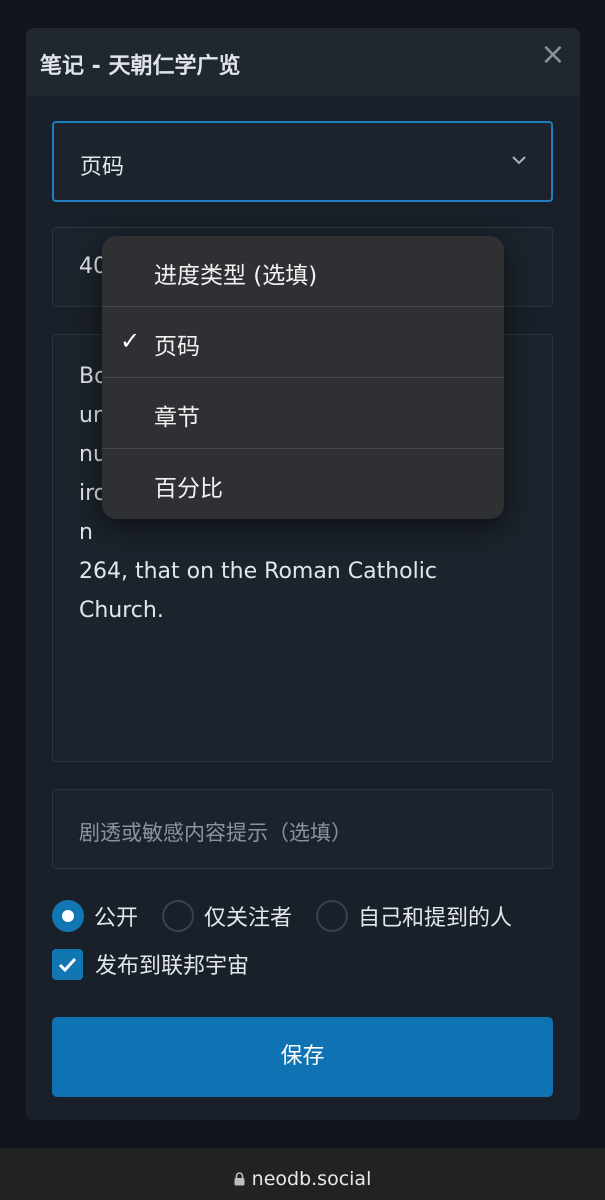  I want to click on modal-header: 笔记 - 天朝仁学广览 ×, so click(303, 62).